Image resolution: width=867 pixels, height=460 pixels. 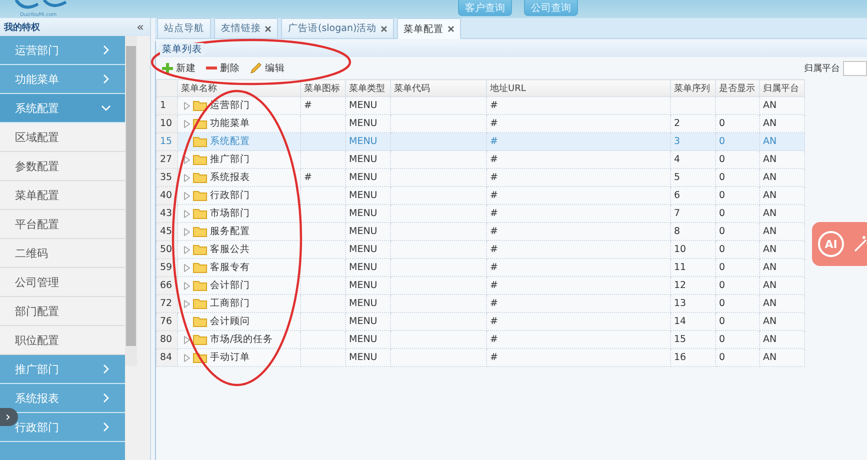 I want to click on collapse-button: «, so click(x=140, y=27).